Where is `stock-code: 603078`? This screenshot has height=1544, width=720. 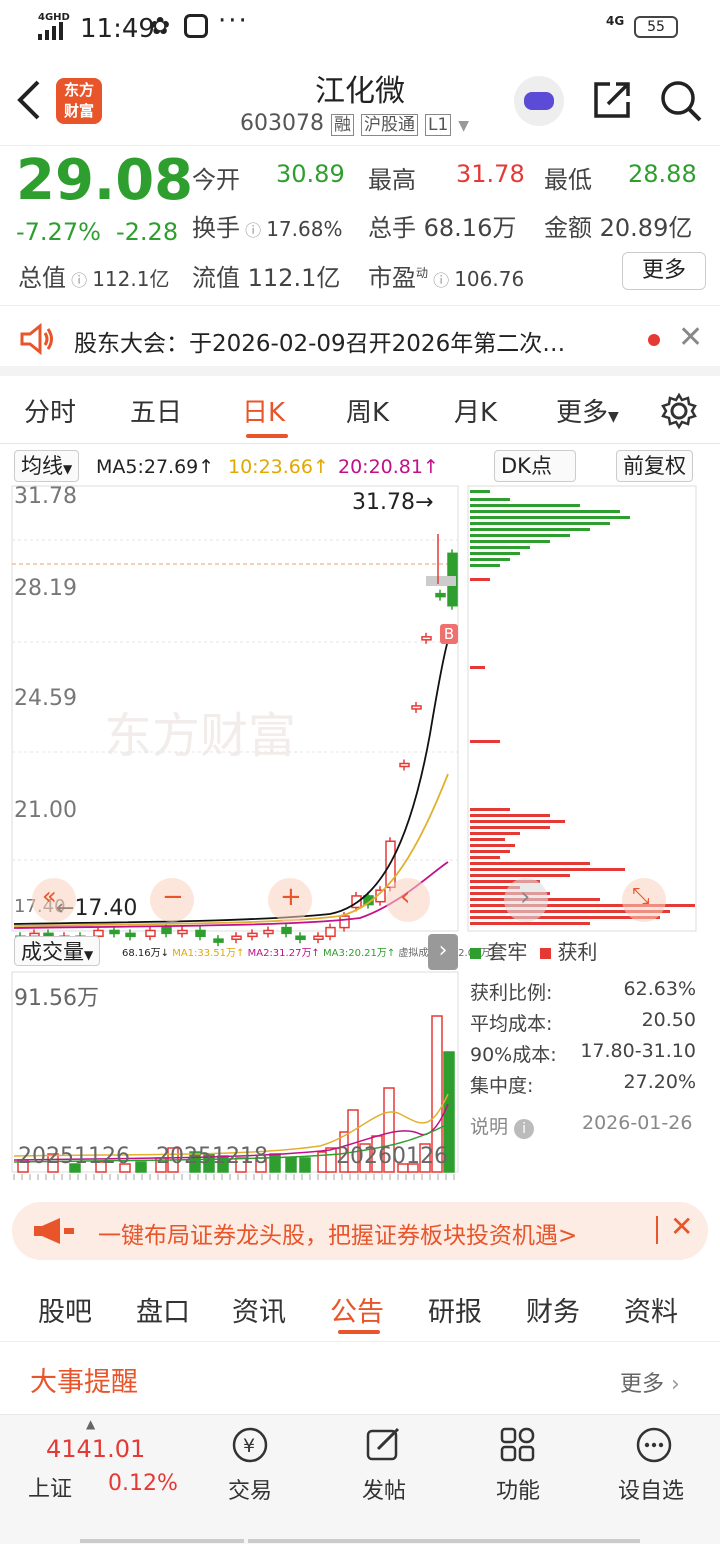
stock-code: 603078 is located at coordinates (282, 123).